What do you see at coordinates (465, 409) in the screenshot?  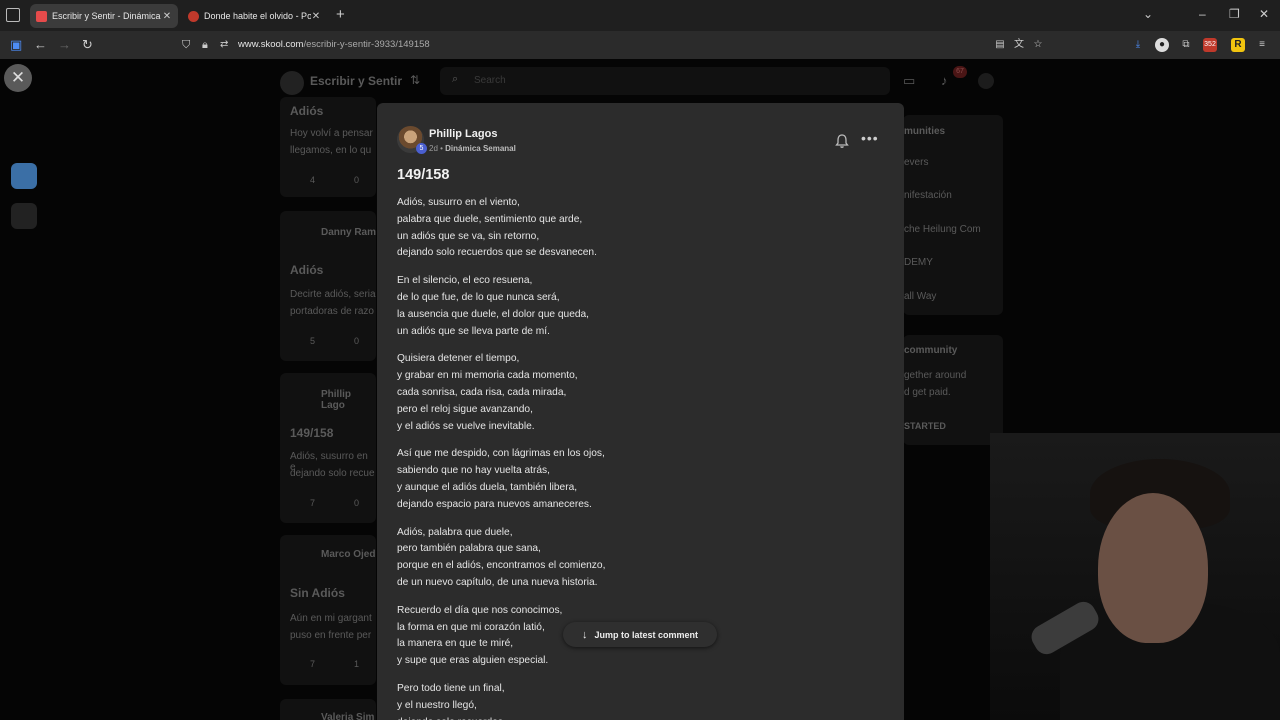 I see `poem-line: pero el reloj sigue avanzando,` at bounding box center [465, 409].